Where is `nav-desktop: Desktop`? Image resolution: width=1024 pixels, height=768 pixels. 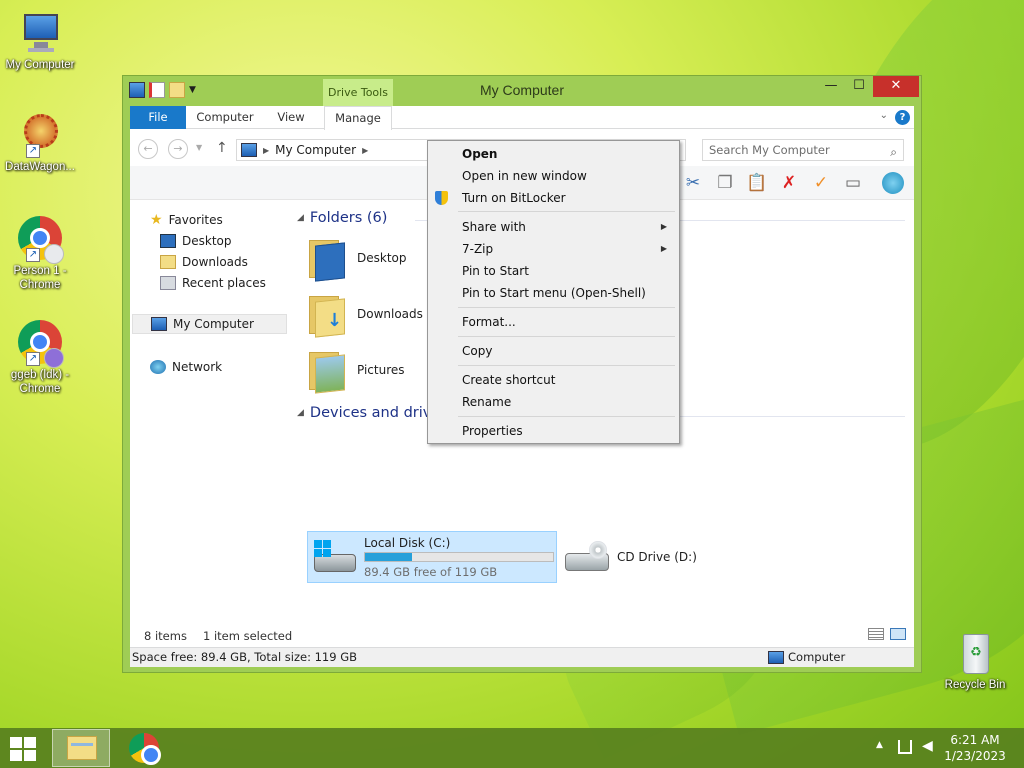
nav-desktop: Desktop is located at coordinates (196, 241).